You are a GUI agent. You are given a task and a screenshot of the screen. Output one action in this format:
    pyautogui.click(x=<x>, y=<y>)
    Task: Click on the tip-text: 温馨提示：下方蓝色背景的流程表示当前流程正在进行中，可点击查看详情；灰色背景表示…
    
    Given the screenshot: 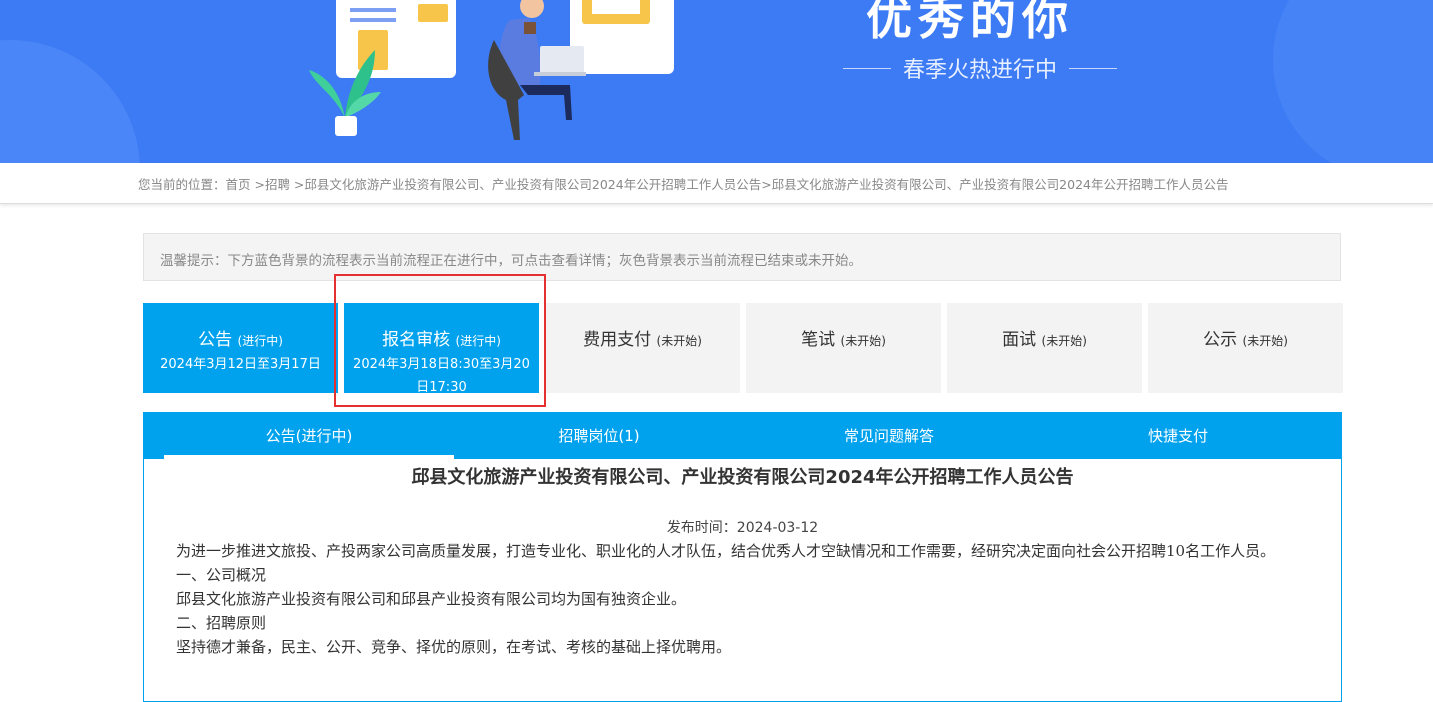 What is the action you would take?
    pyautogui.click(x=511, y=261)
    